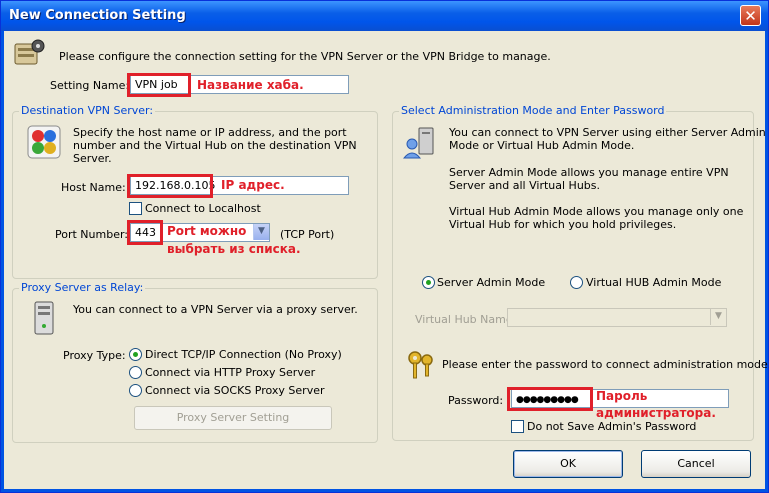 The image size is (769, 493). Describe the element at coordinates (542, 145) in the screenshot. I see `admin-desc-1b: Mode or Virtual Hub Admin Mode.` at that location.